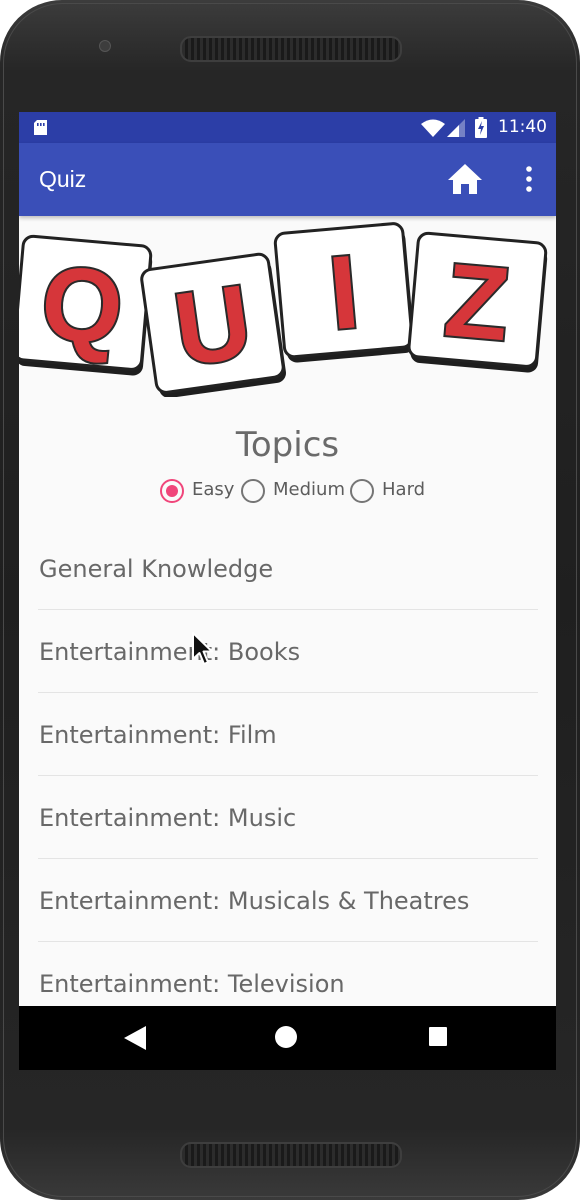 The height and width of the screenshot is (1200, 580). I want to click on radio-easy, so click(172, 491).